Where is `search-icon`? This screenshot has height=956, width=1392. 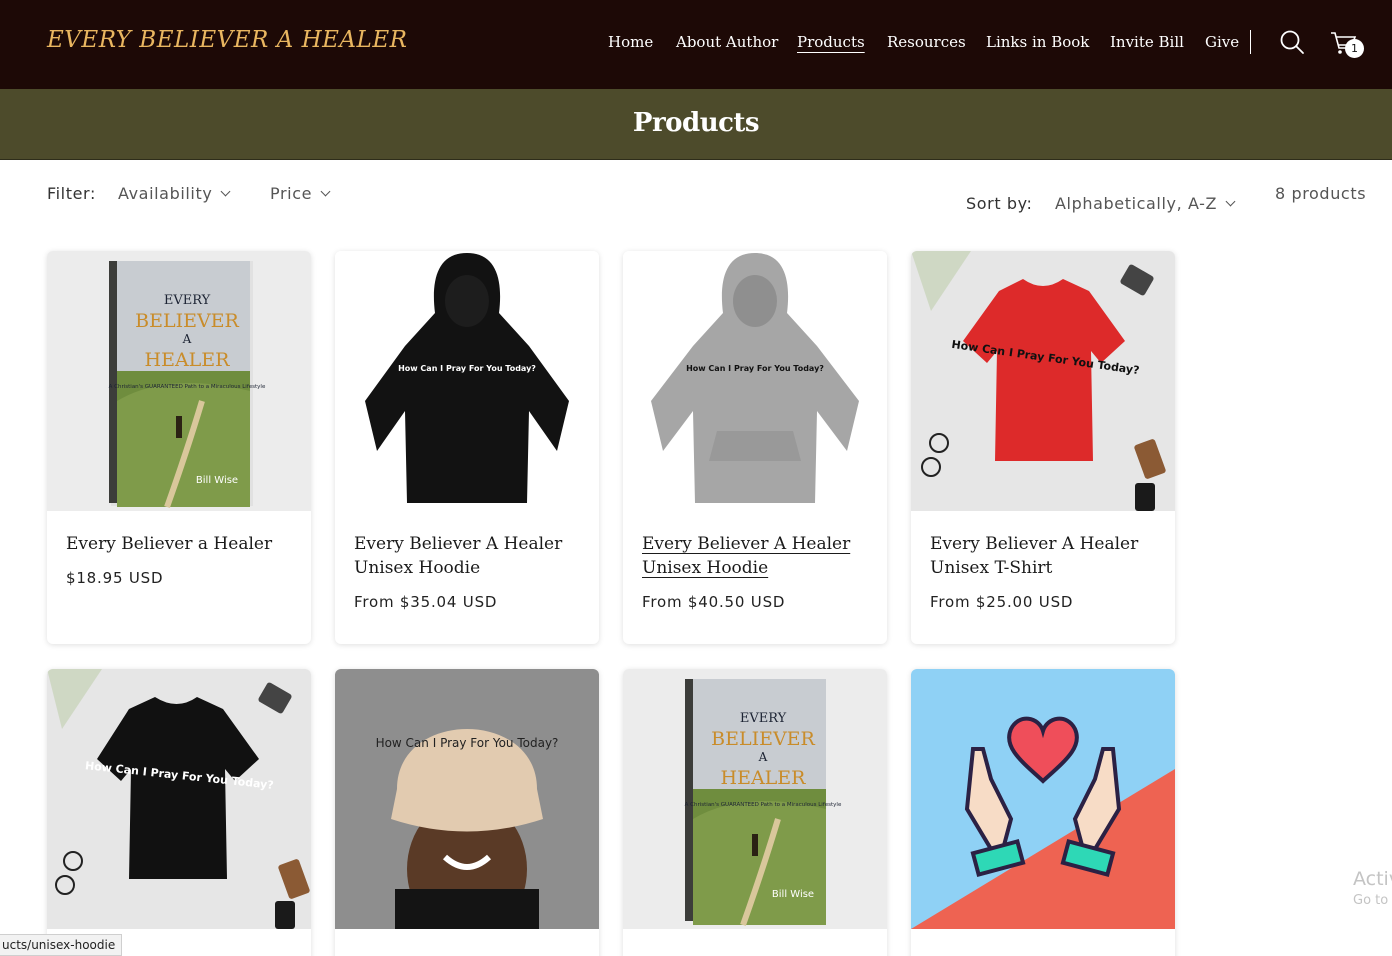 search-icon is located at coordinates (1293, 43).